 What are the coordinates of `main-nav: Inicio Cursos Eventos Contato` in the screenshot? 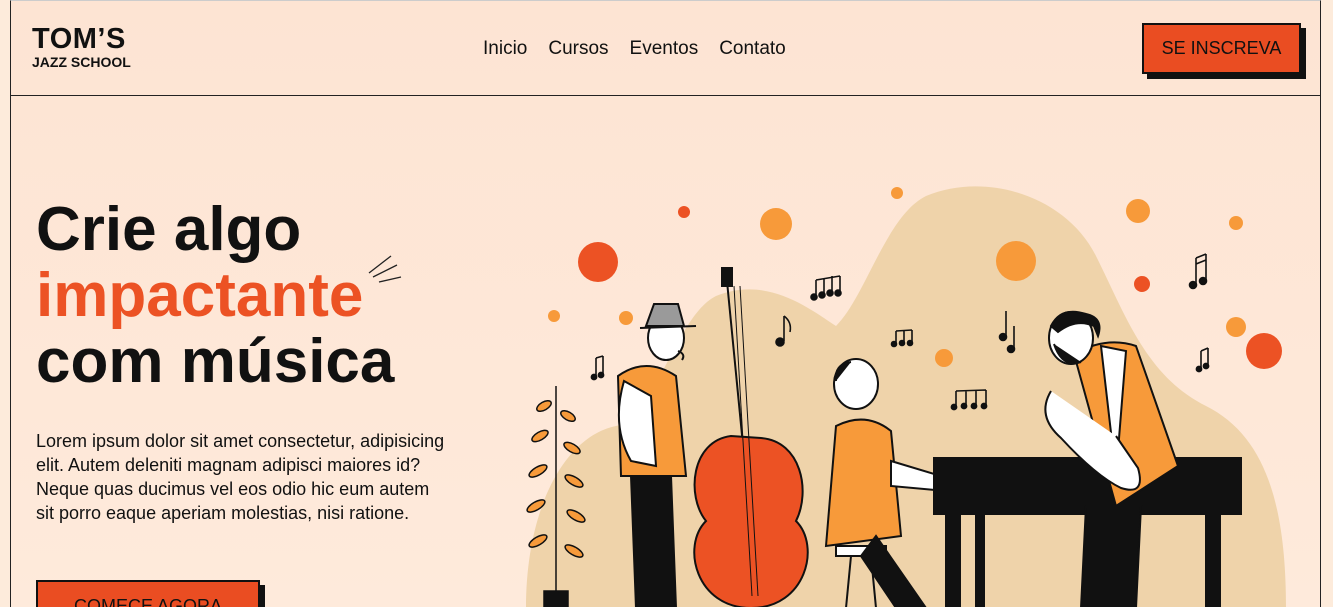 It's located at (634, 49).